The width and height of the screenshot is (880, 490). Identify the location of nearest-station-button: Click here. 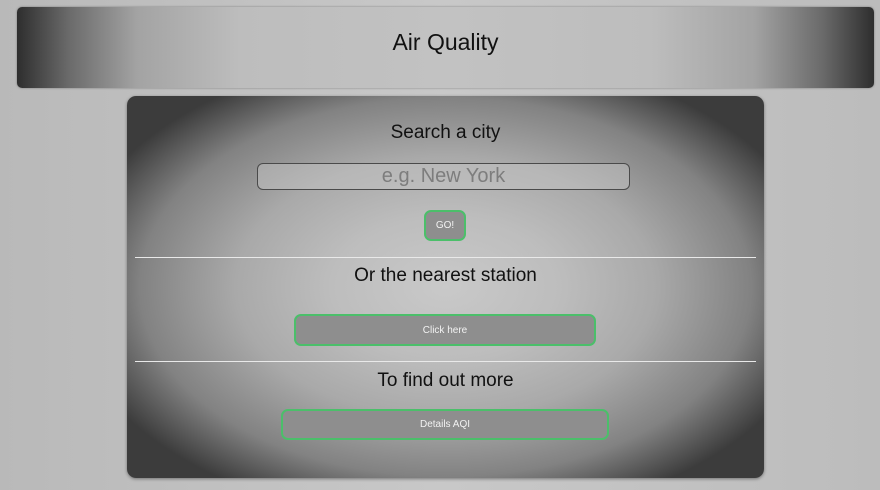
(445, 330).